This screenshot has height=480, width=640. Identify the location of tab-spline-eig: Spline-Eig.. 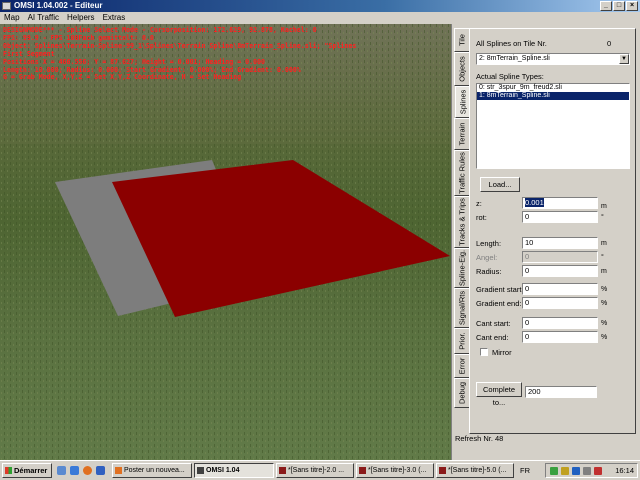
(461, 268).